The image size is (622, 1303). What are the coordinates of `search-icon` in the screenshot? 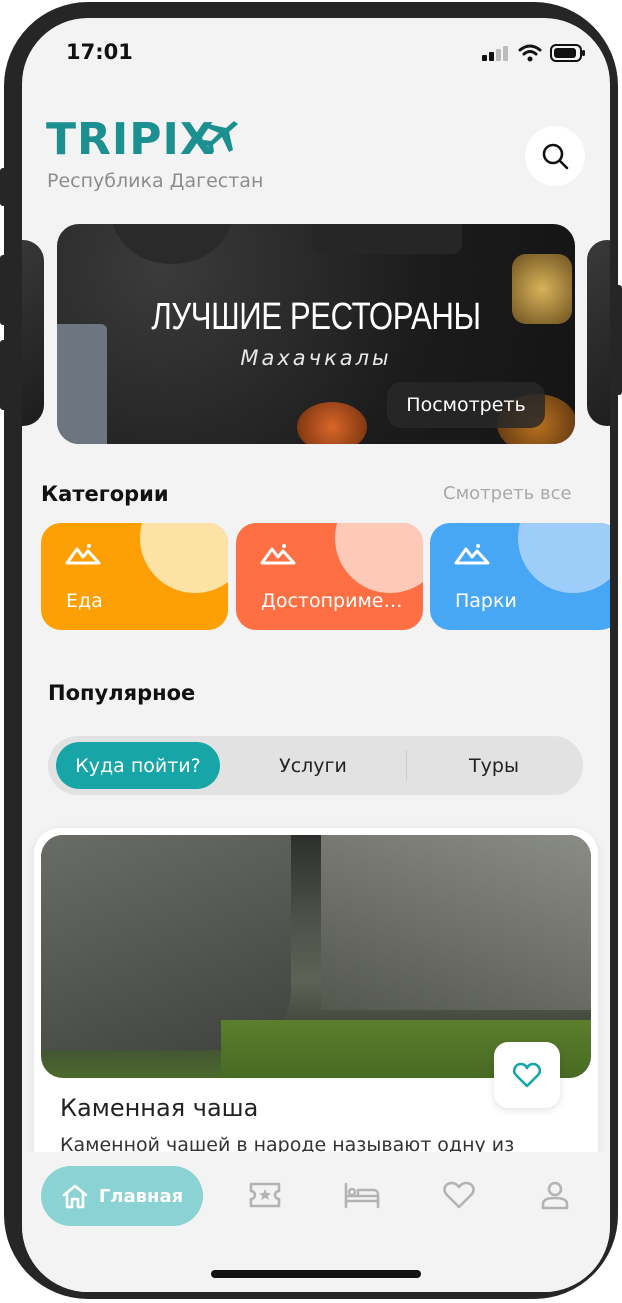 It's located at (555, 156).